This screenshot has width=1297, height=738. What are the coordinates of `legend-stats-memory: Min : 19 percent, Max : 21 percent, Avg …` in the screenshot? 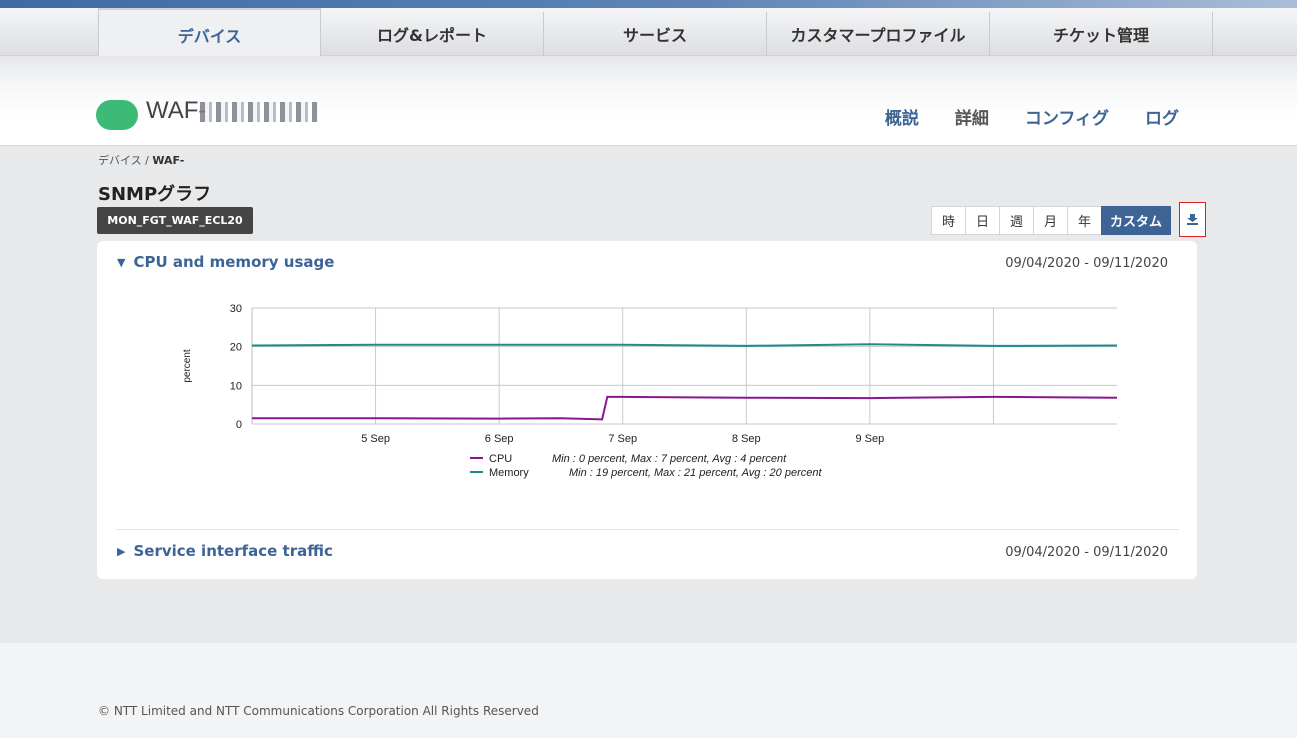 It's located at (695, 473).